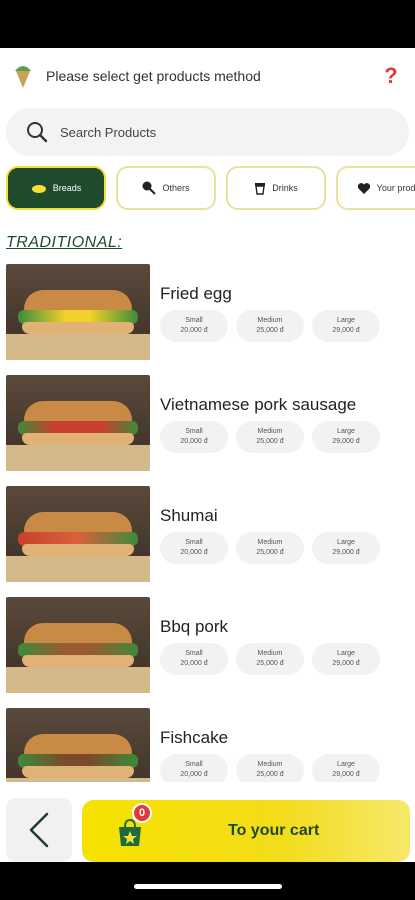 The image size is (415, 900). I want to click on drumstick-icon, so click(149, 188).